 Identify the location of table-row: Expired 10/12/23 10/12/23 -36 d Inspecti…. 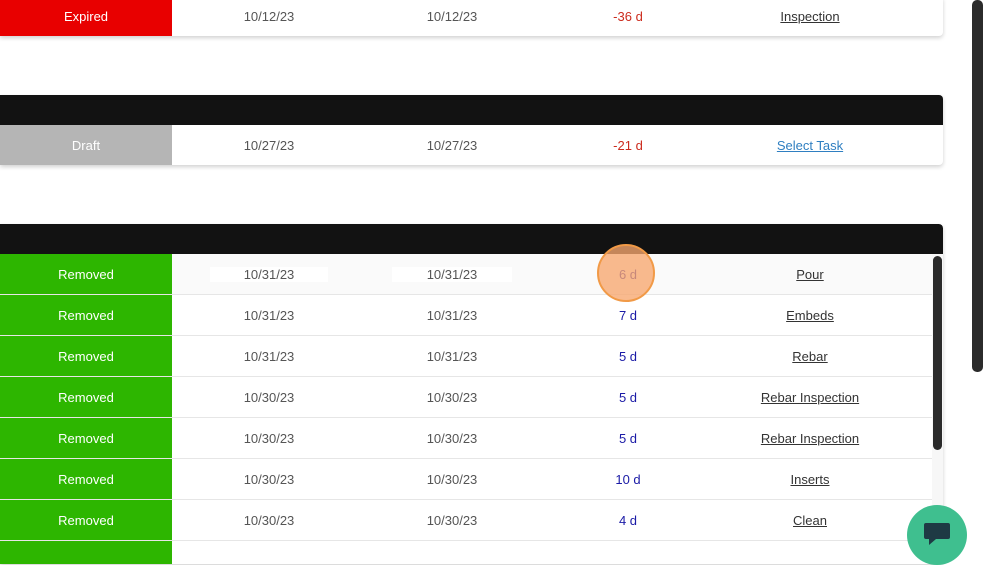
(471, 18).